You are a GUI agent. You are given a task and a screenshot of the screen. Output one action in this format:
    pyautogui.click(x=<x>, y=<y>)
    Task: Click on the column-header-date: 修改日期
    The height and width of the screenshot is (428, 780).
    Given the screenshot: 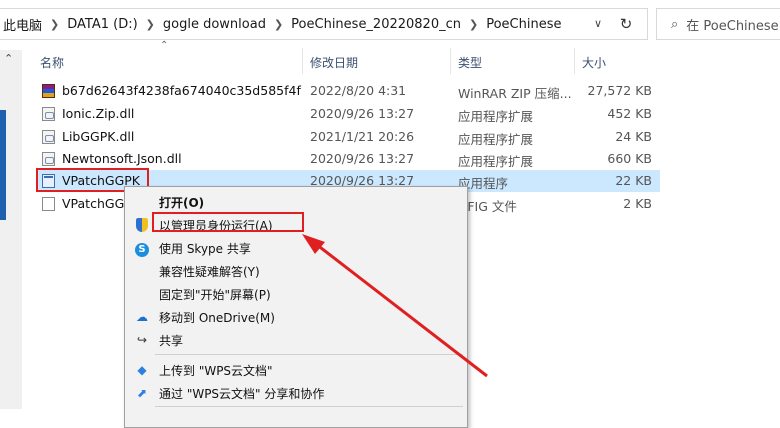 What is the action you would take?
    pyautogui.click(x=334, y=62)
    